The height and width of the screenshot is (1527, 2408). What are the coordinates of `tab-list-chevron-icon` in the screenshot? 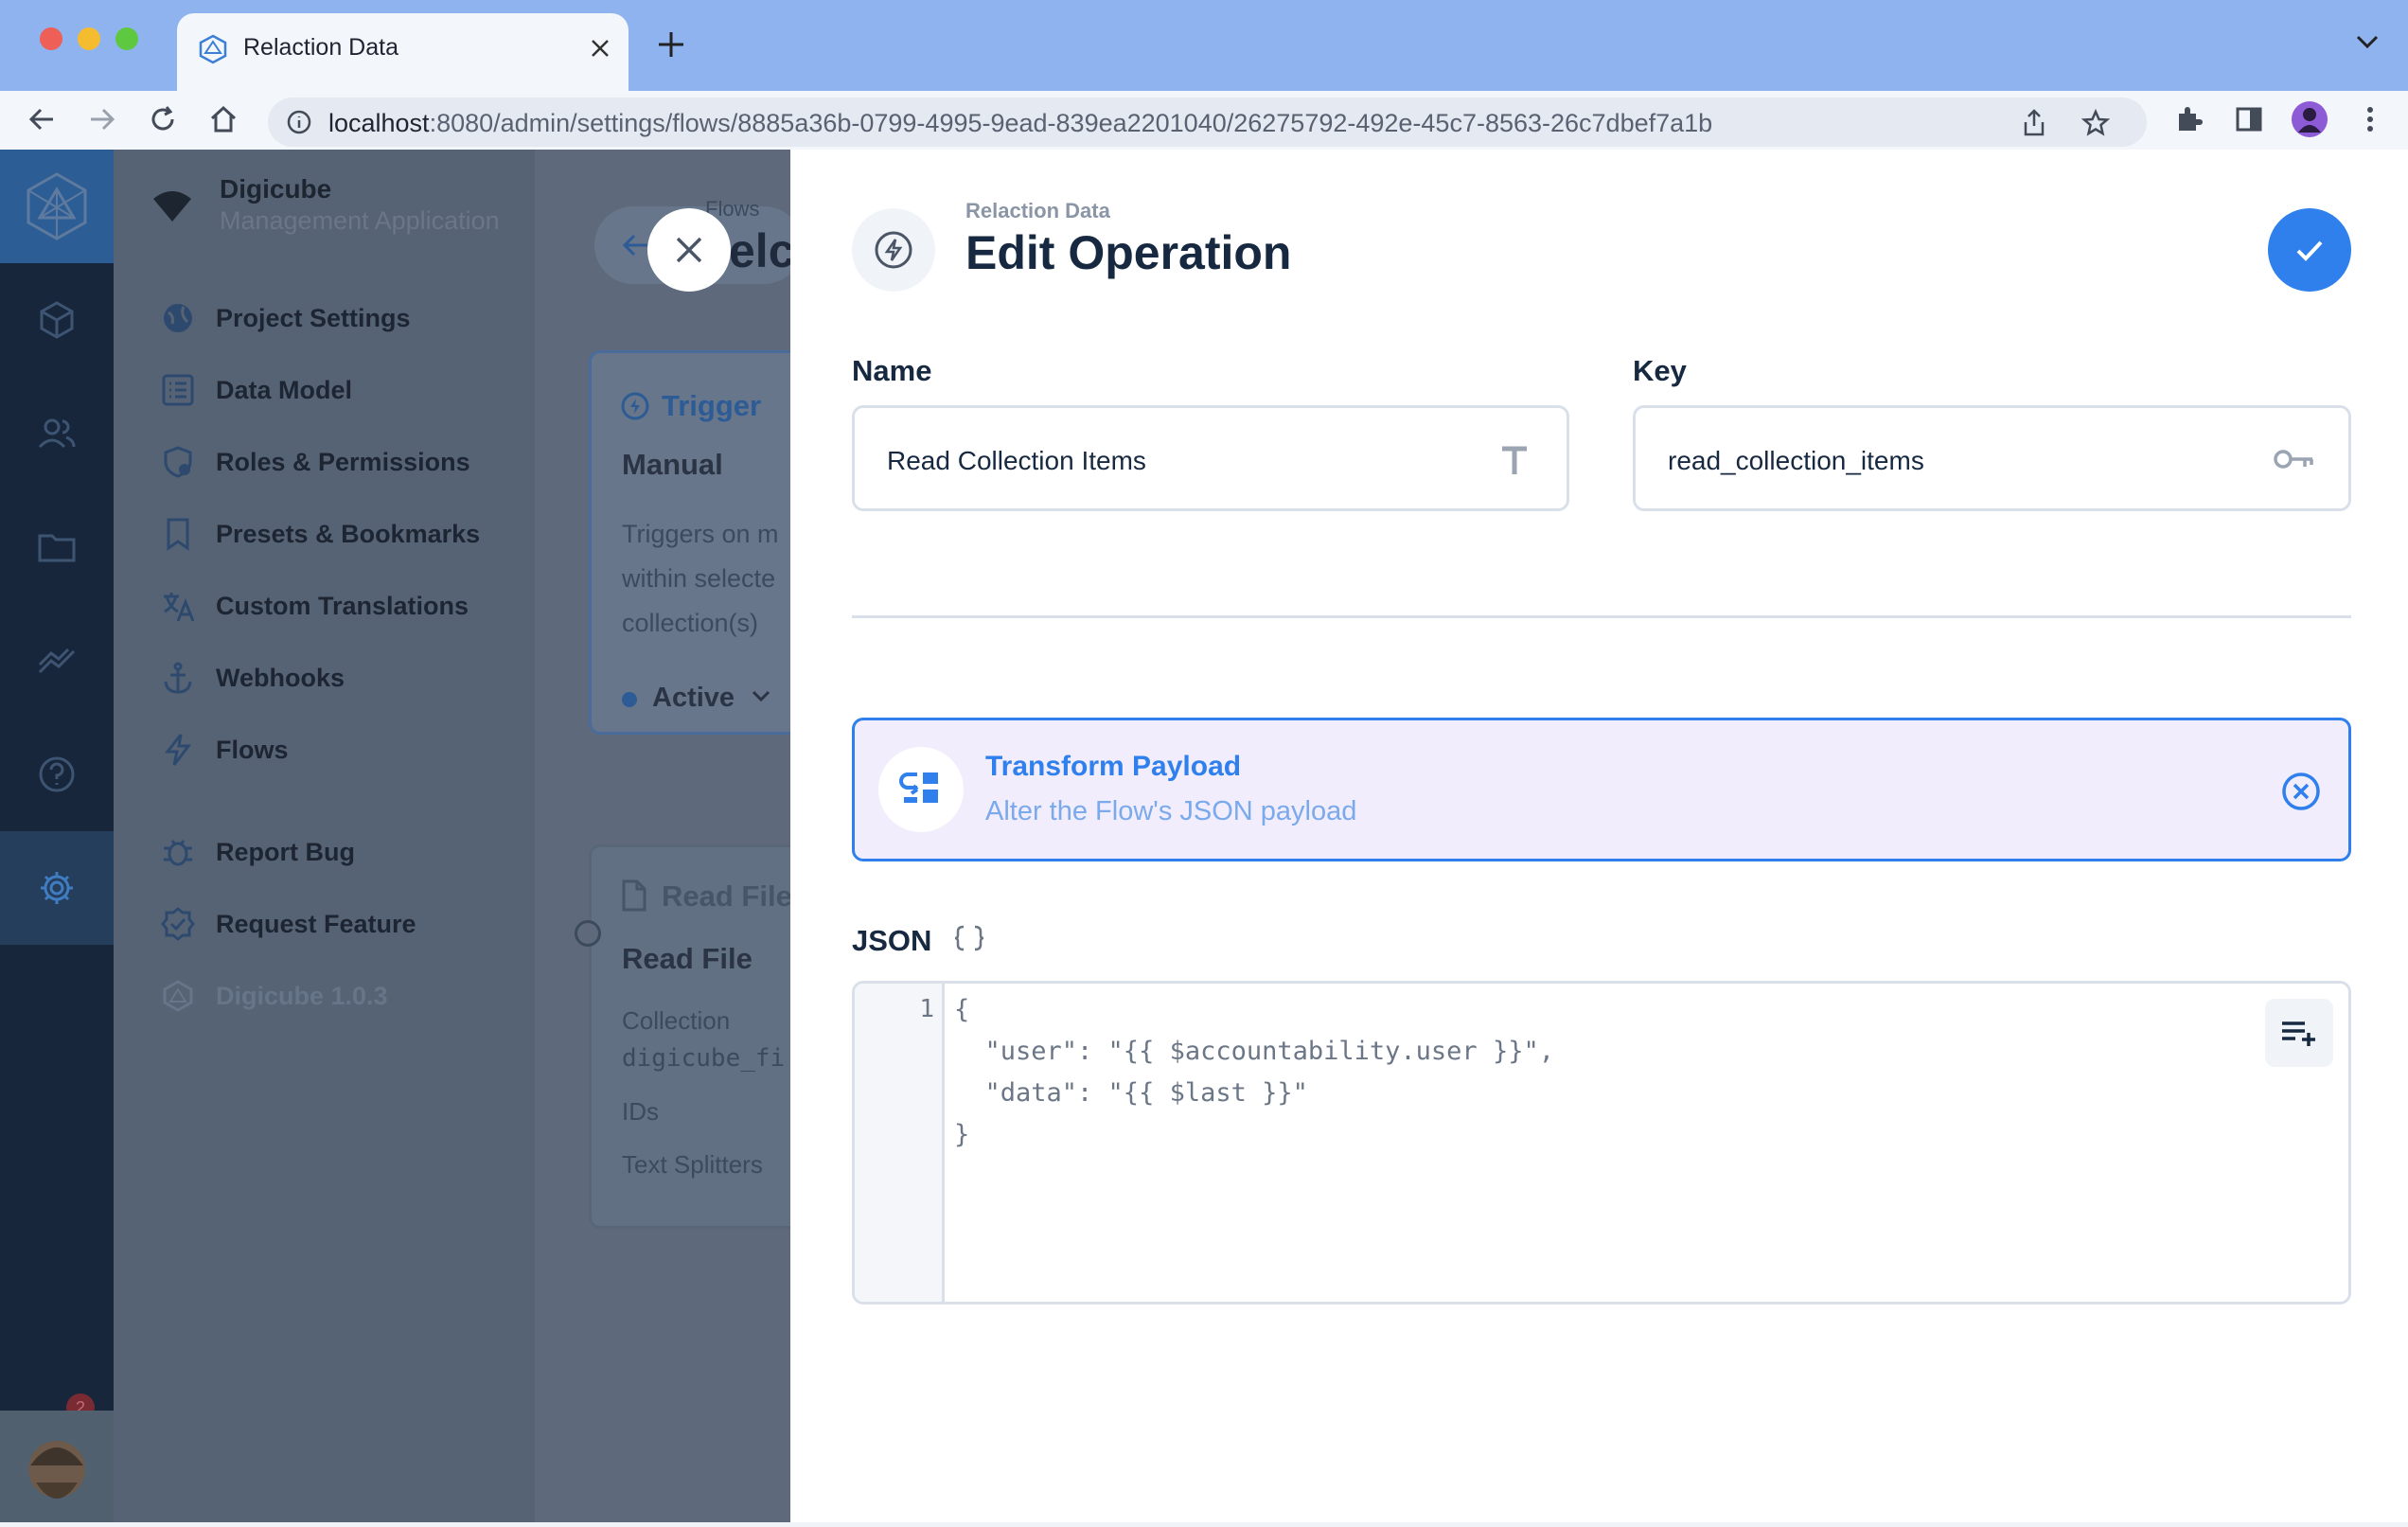 It's located at (2367, 41).